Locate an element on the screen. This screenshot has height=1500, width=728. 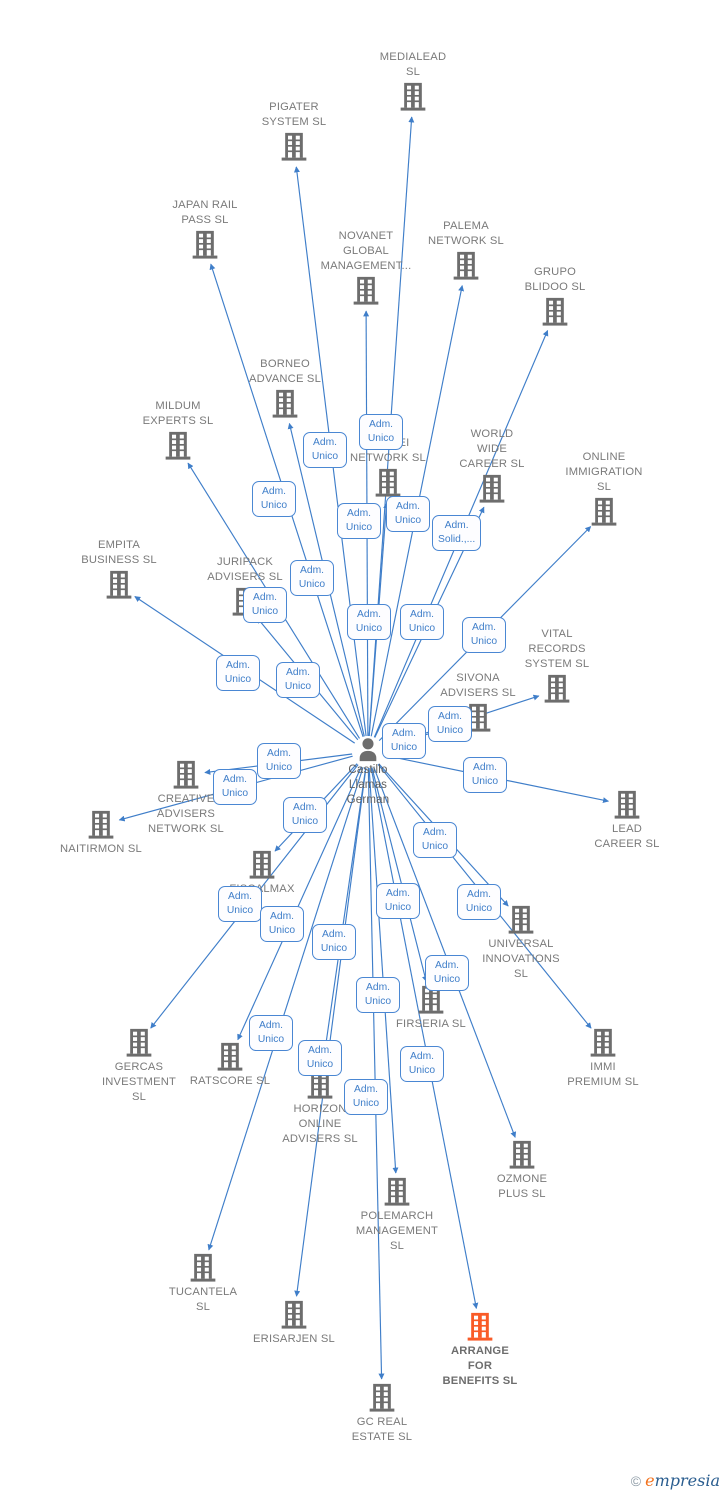
company-node-label: ERISARJEN SL is located at coordinates (294, 1339).